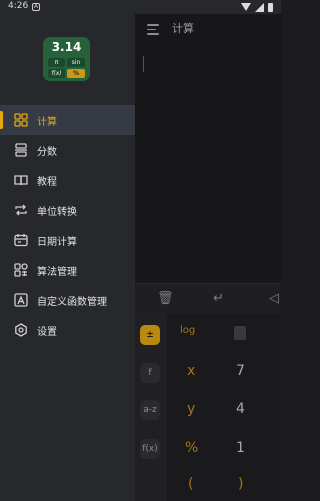  I want to click on status-time: 4:26, so click(18, 6).